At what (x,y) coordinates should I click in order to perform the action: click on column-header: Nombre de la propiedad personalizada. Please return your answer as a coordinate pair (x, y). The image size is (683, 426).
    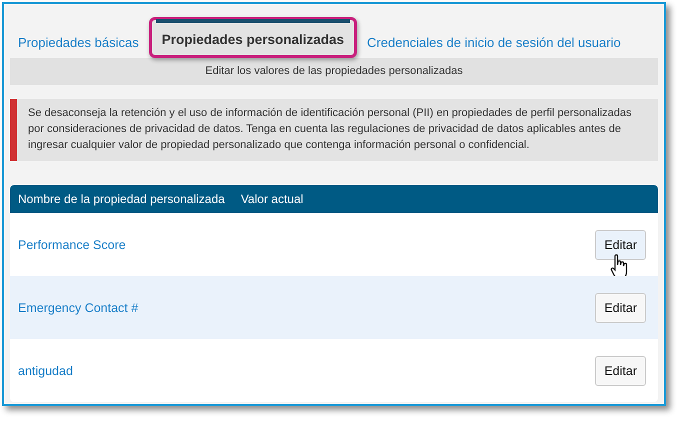
    Looking at the image, I should click on (121, 199).